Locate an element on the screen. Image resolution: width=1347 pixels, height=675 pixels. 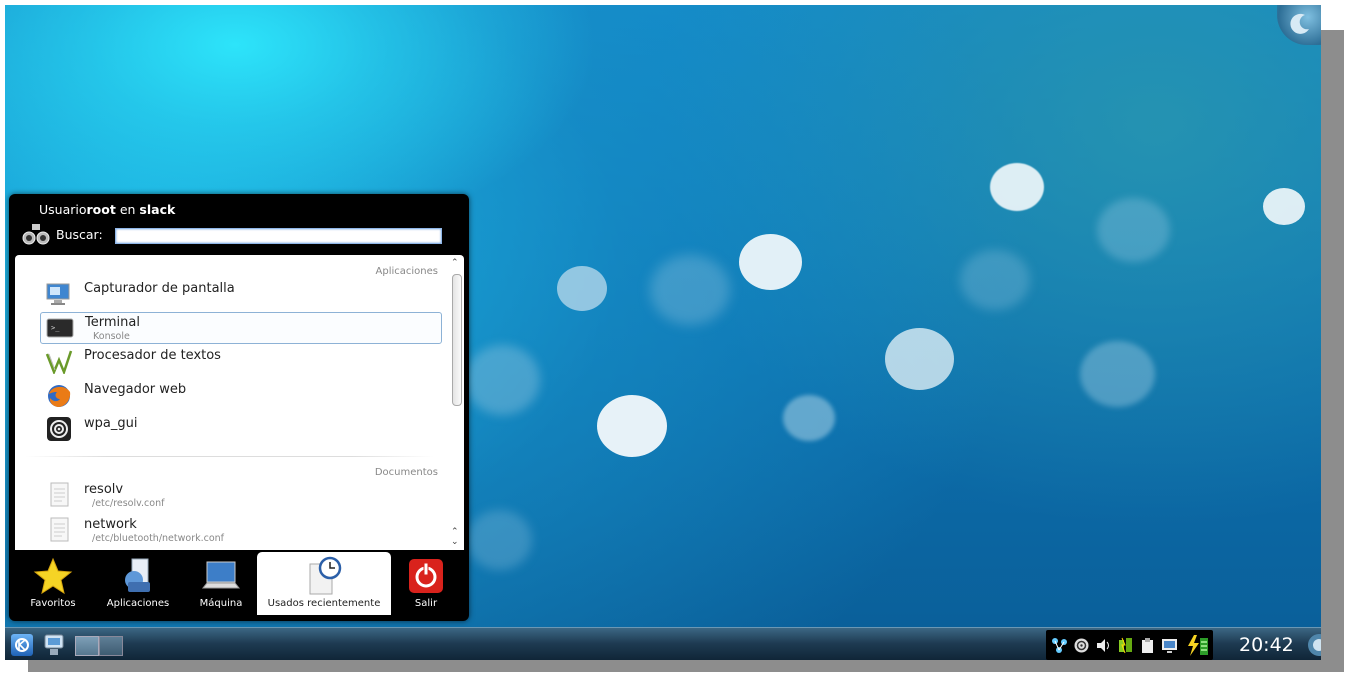
list-item: resolv /etc/resolv.conf is located at coordinates (240, 495).